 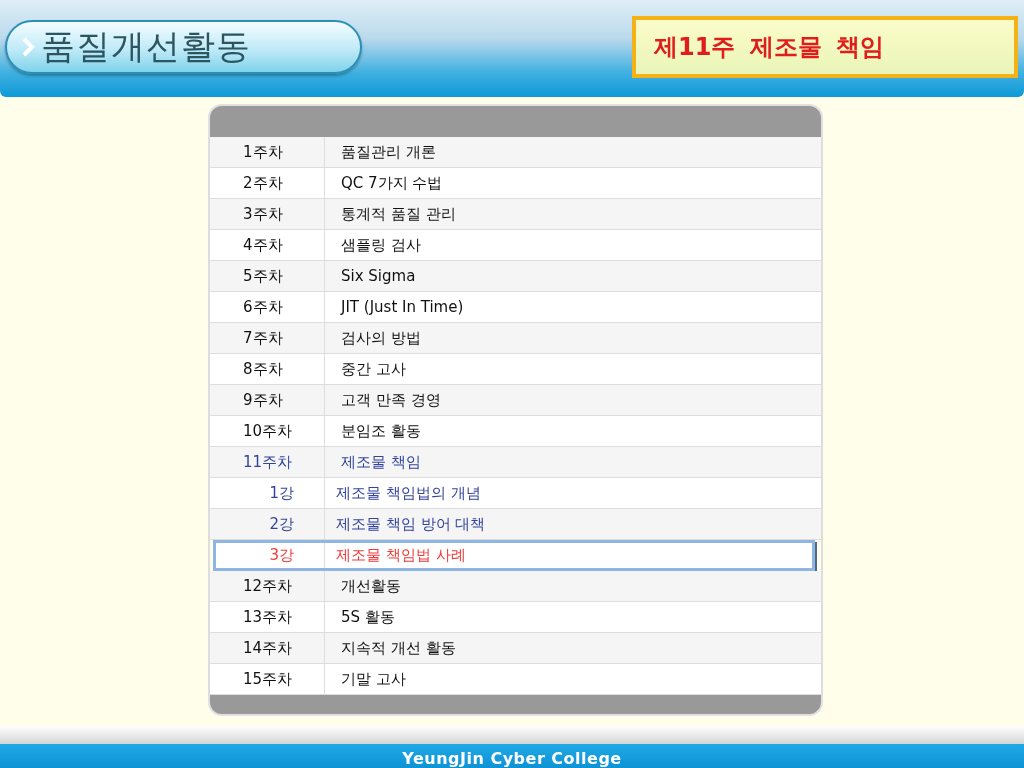 I want to click on week-title: 기말 고사, so click(x=373, y=679).